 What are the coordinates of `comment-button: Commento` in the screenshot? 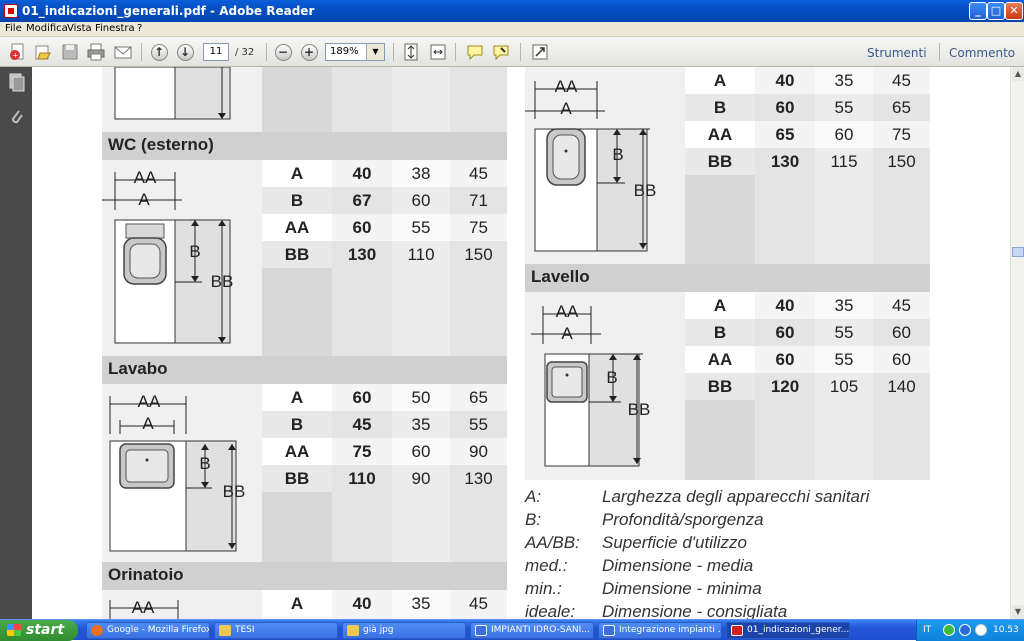 It's located at (982, 53).